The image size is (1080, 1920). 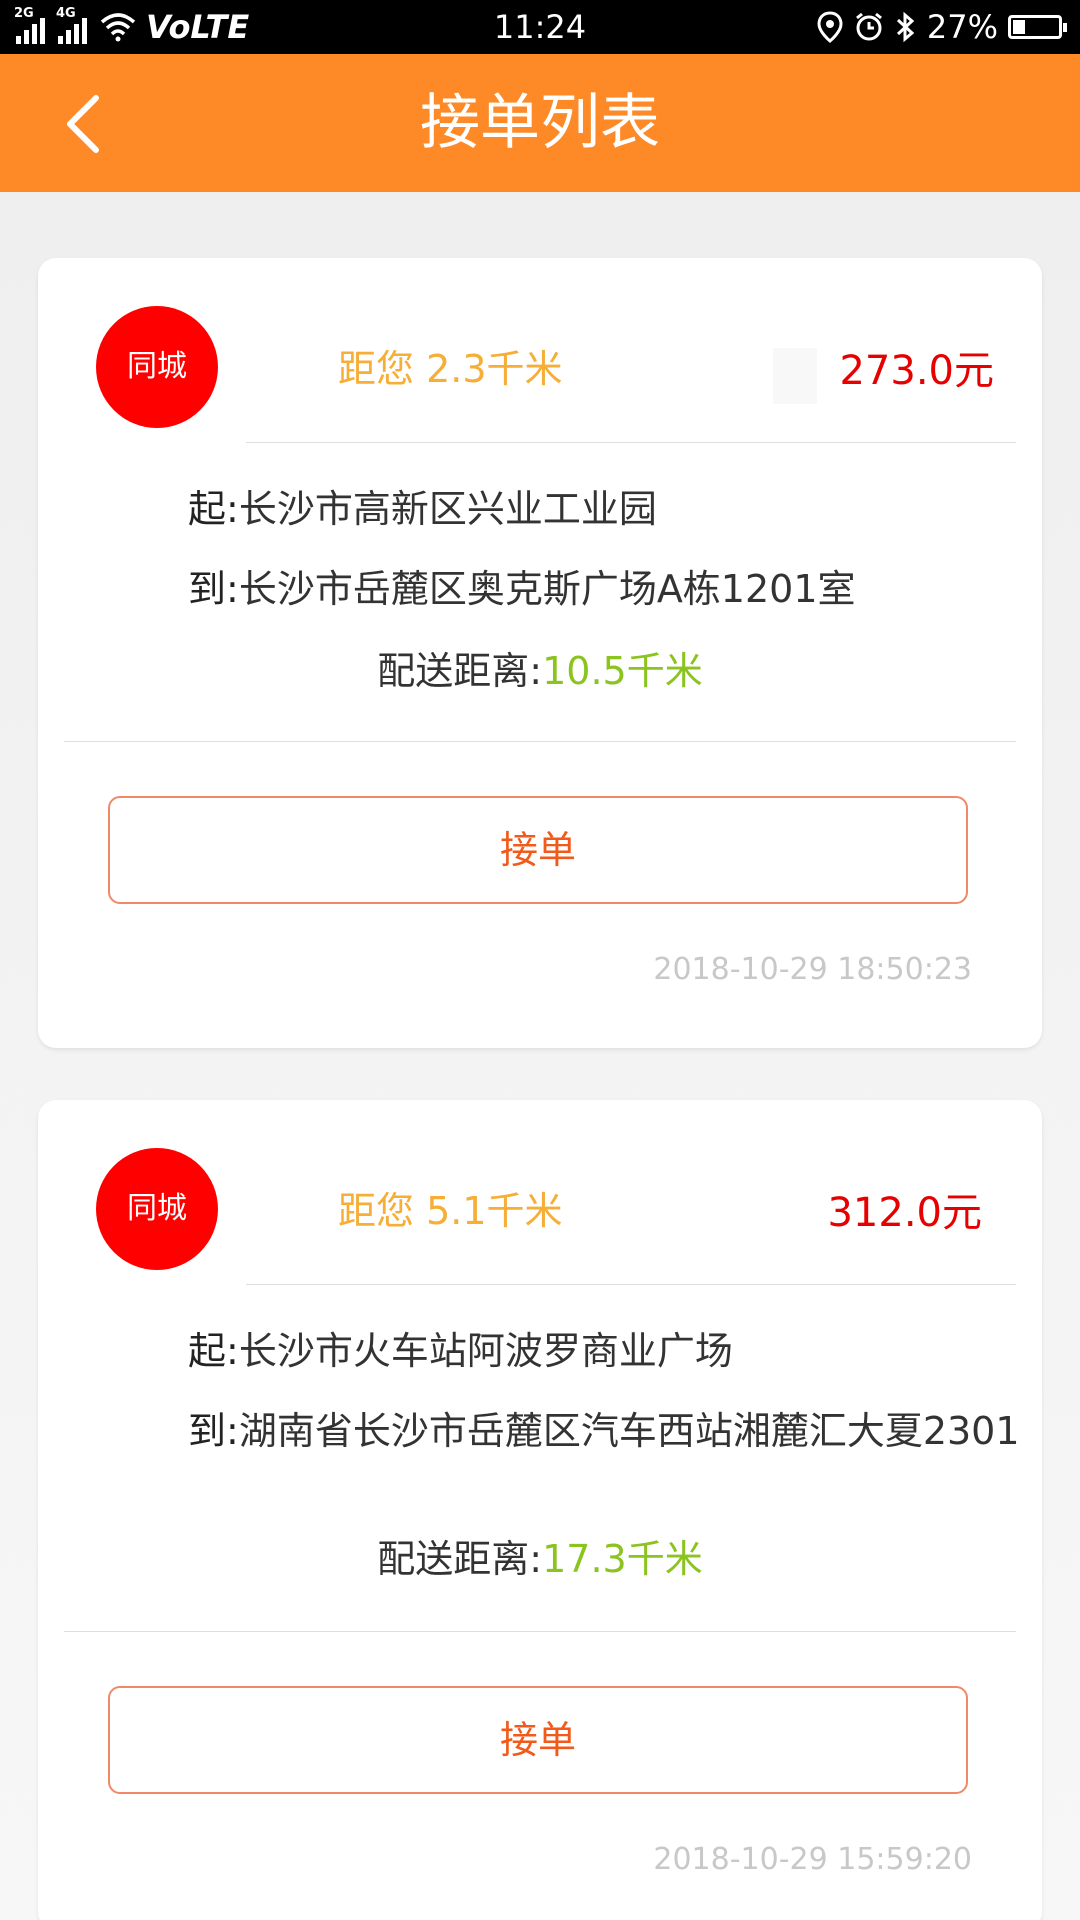 I want to click on distance-to-you: 距您 5.1千米, so click(x=450, y=1211).